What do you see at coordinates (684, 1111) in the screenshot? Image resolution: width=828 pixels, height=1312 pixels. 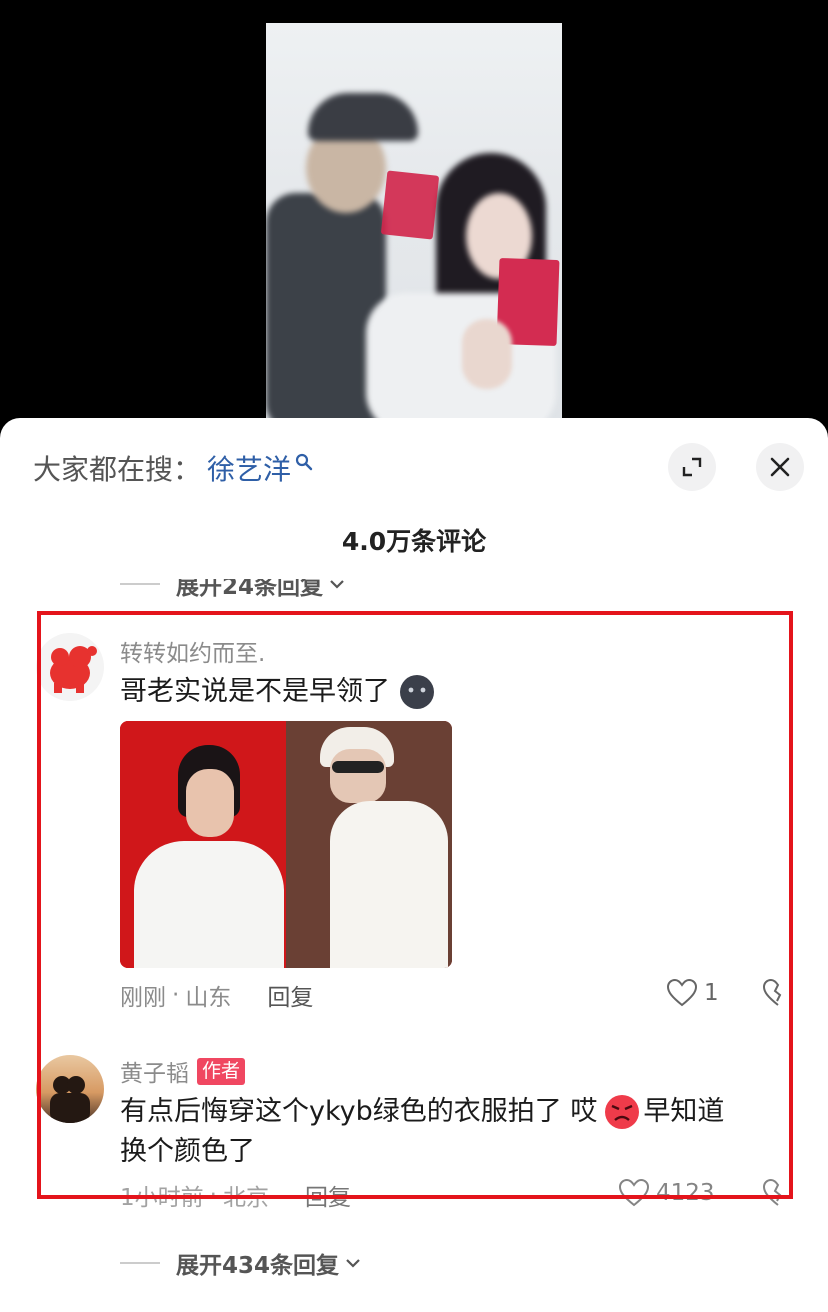 I see `comment-text-tail: 早知道` at bounding box center [684, 1111].